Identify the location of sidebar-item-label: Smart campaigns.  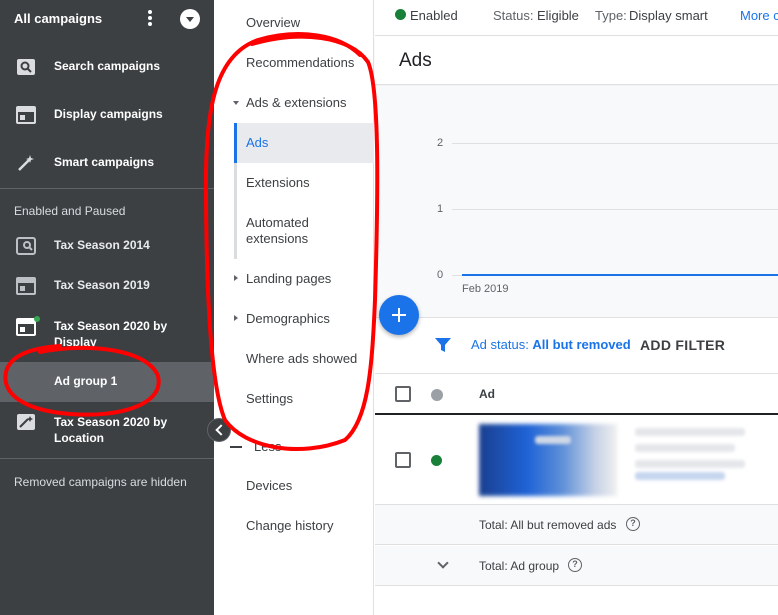
(104, 162).